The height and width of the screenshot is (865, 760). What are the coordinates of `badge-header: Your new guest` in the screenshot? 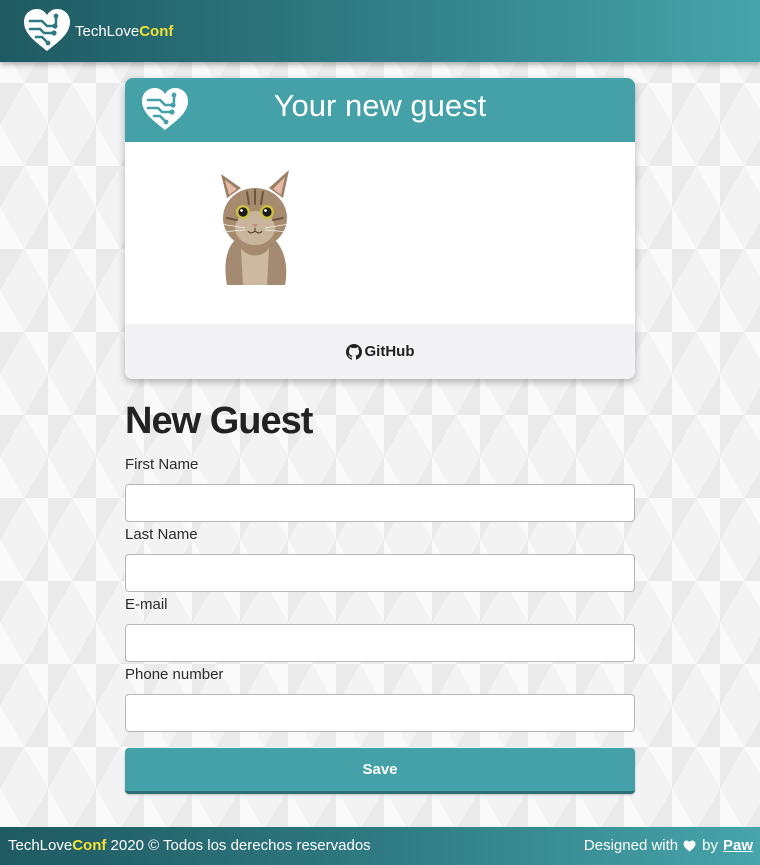 It's located at (380, 110).